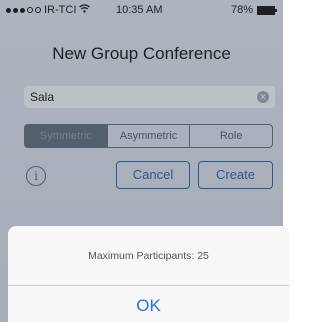 The height and width of the screenshot is (322, 320). I want to click on ok-button: OK, so click(148, 306).